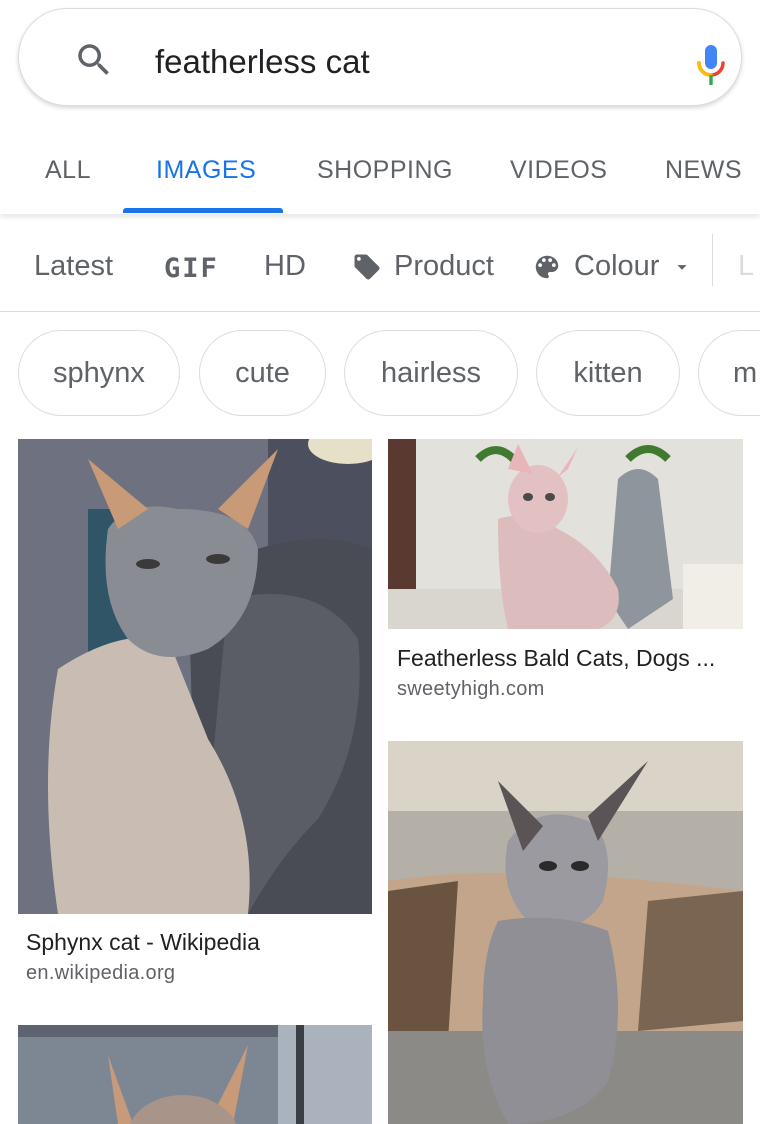 The image size is (760, 1124). I want to click on search-tabs: ALL IMAGES SHOPPING VIDEOS NEWS, so click(380, 171).